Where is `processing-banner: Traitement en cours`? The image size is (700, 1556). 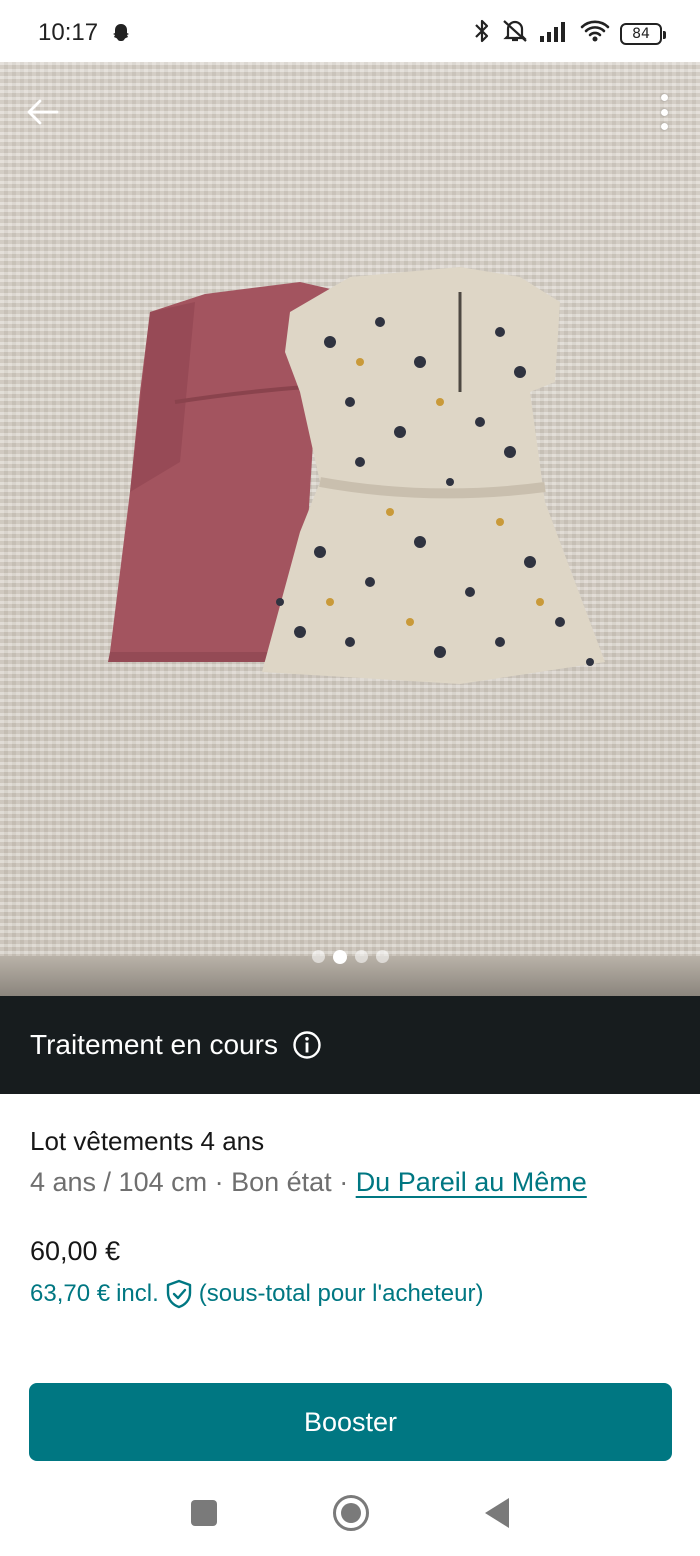
processing-banner: Traitement en cours is located at coordinates (350, 1045).